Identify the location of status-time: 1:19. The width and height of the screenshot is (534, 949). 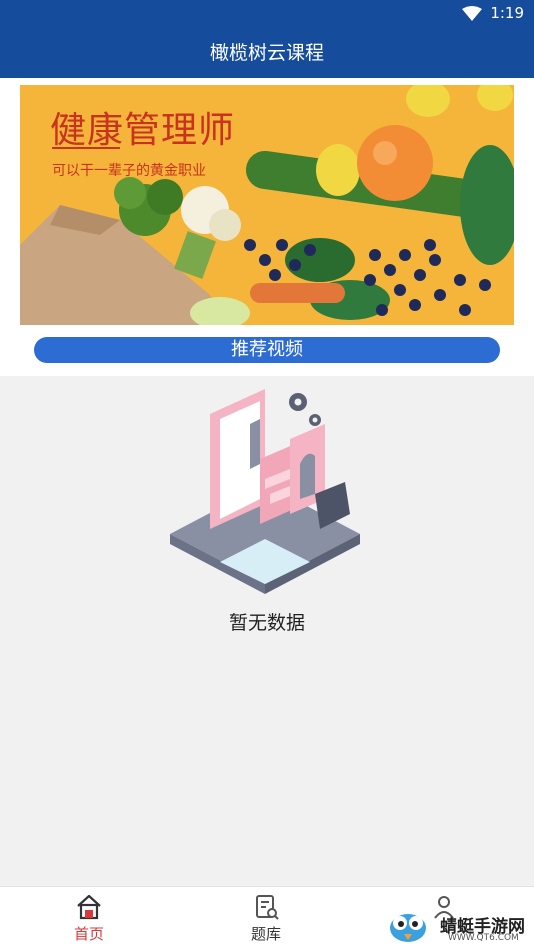
(507, 13).